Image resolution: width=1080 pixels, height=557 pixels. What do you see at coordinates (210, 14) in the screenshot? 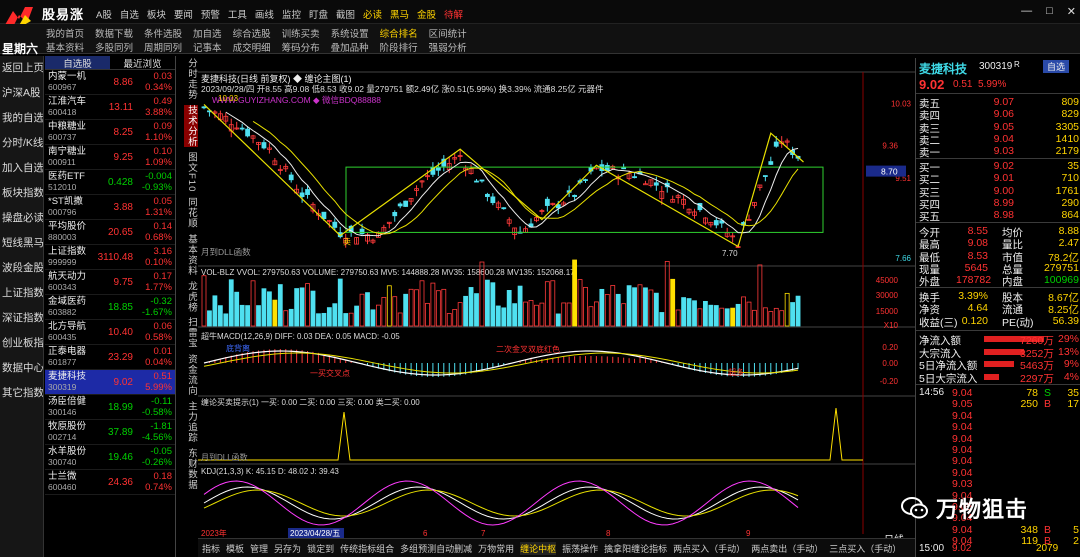
I see `top-menu-item: 预警` at bounding box center [210, 14].